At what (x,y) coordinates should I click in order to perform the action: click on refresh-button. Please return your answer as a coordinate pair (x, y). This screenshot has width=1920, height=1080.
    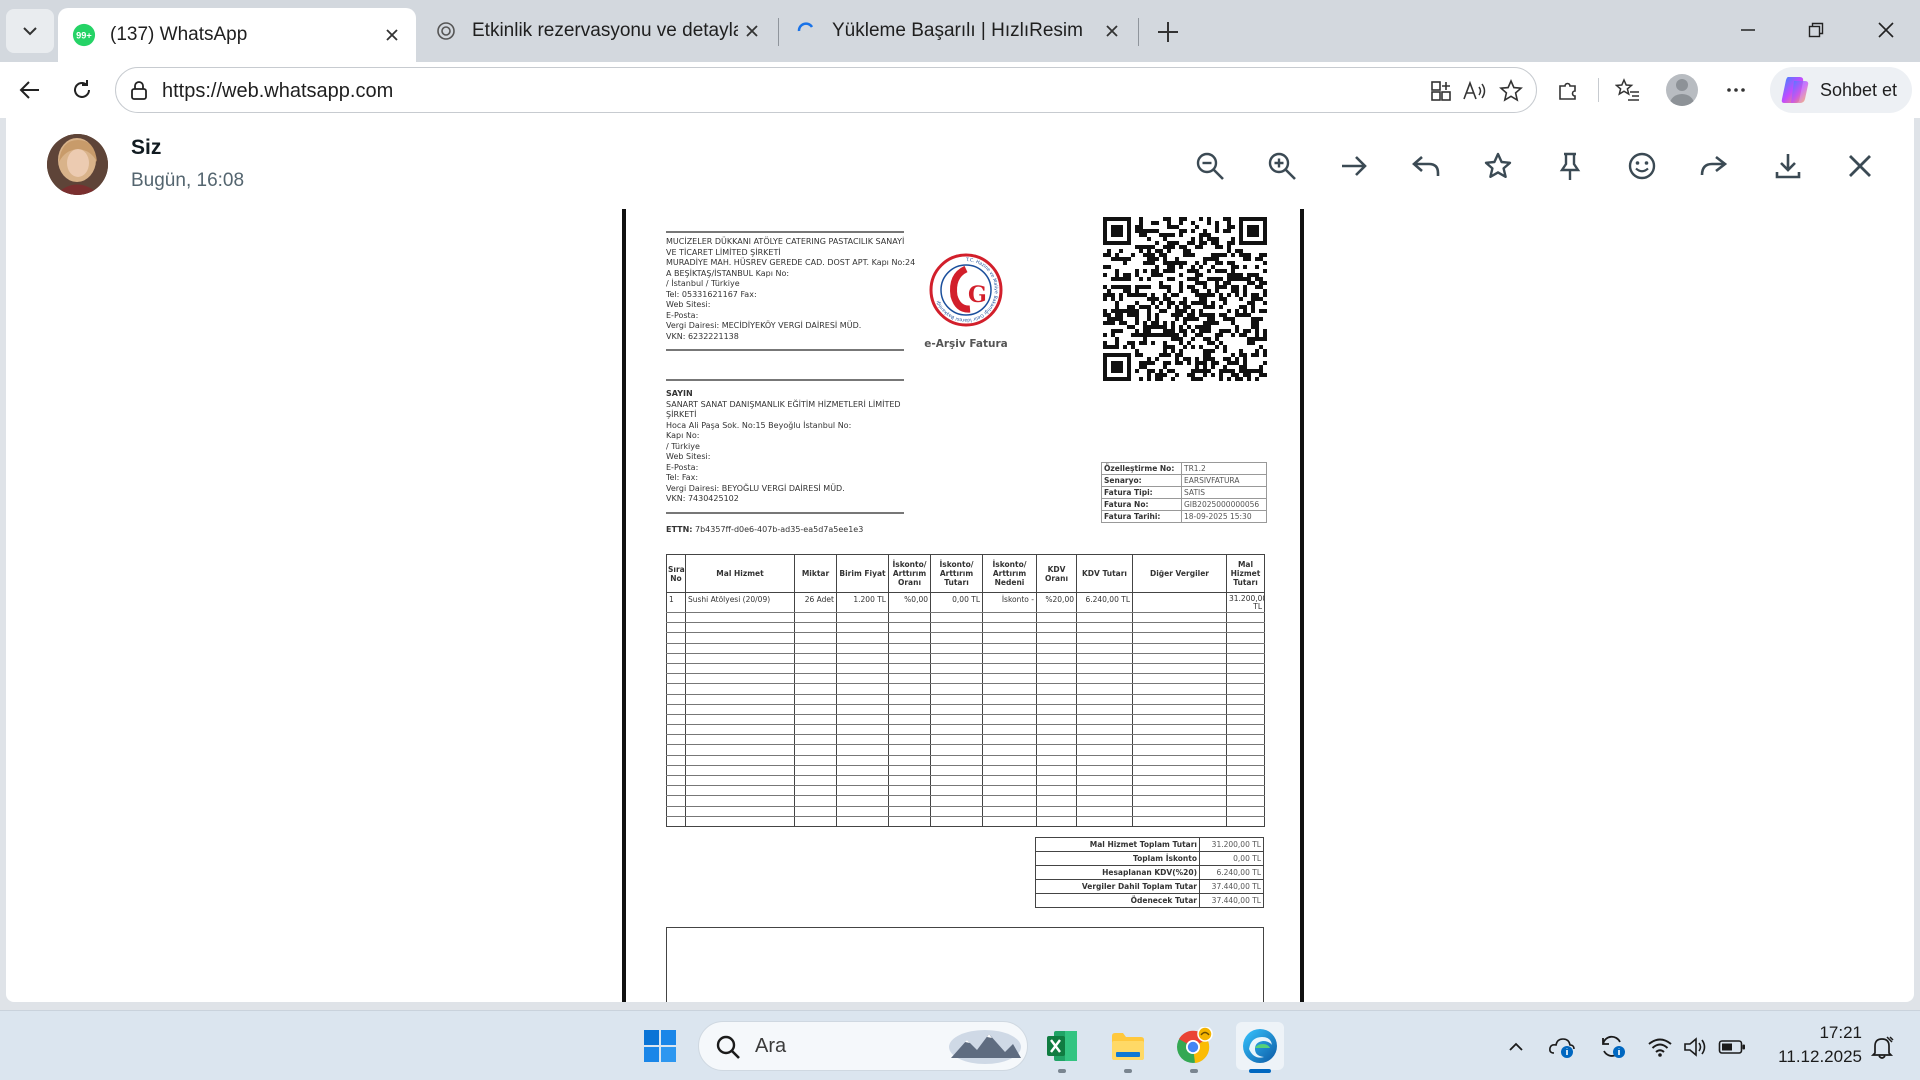
    Looking at the image, I should click on (82, 90).